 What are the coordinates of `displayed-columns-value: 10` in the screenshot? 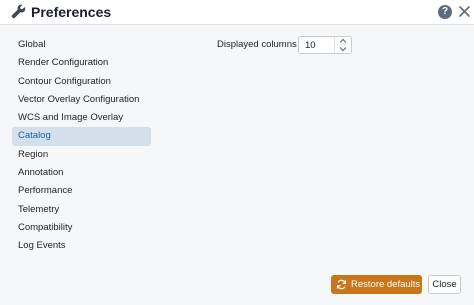 It's located at (310, 45).